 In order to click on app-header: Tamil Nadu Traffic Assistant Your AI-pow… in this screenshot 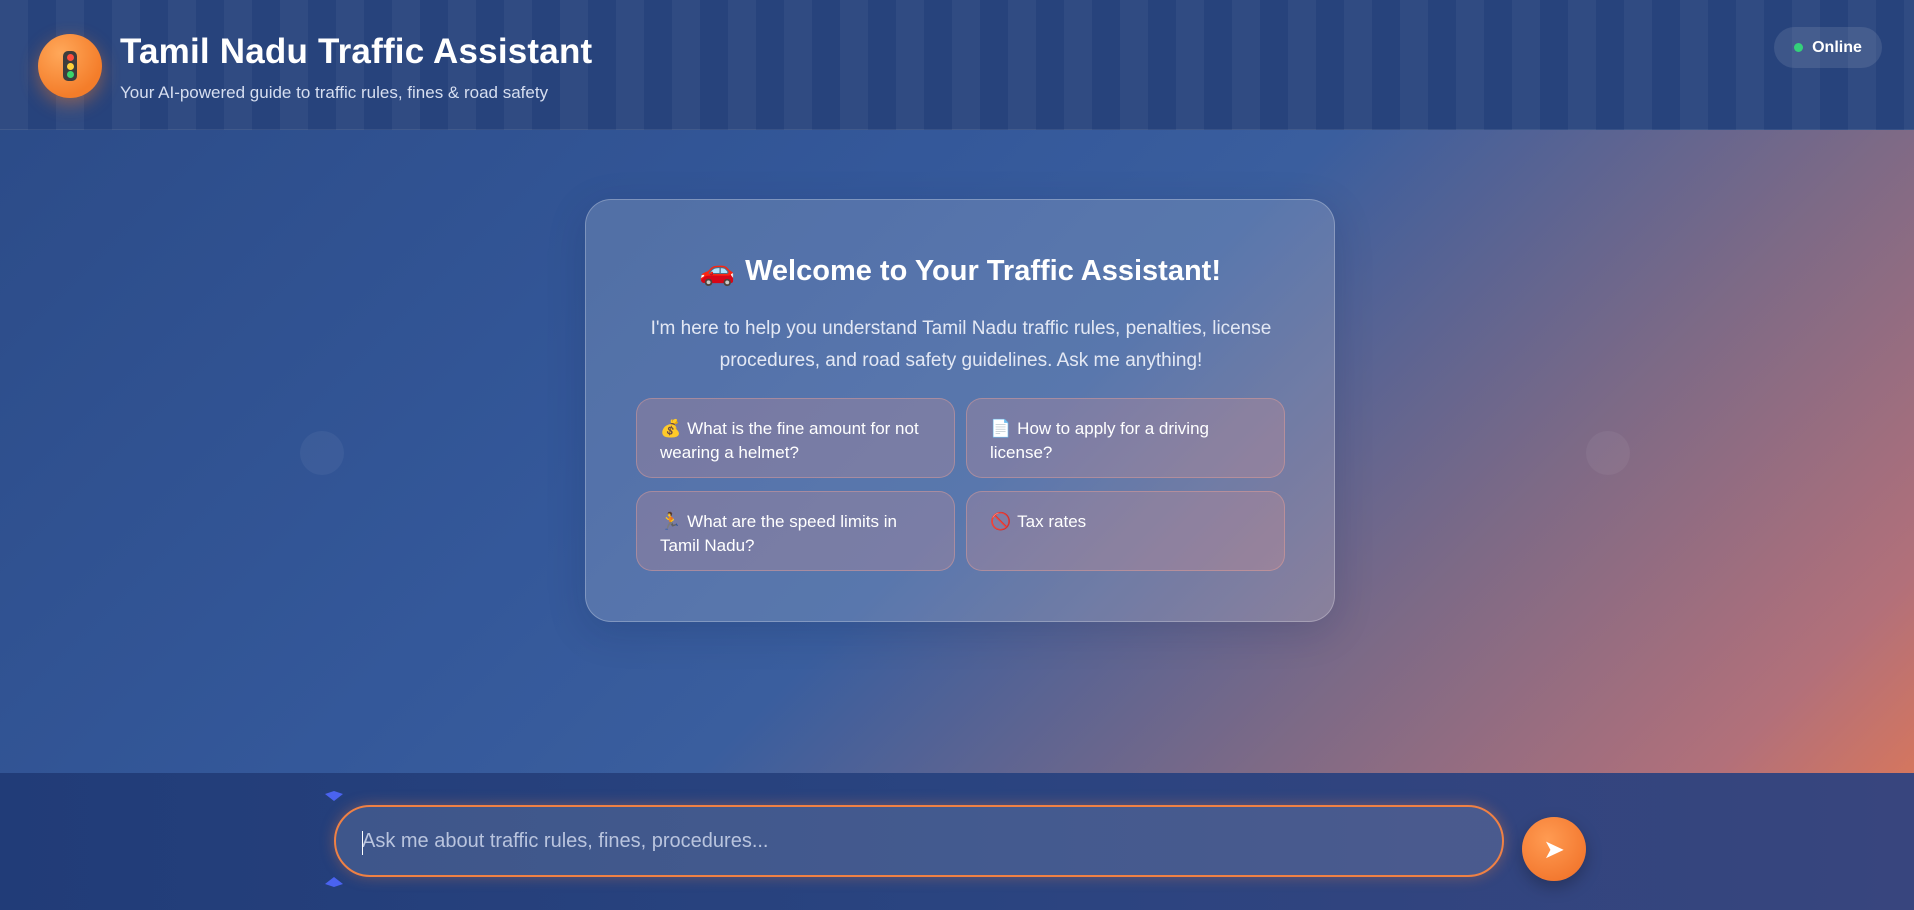, I will do `click(957, 65)`.